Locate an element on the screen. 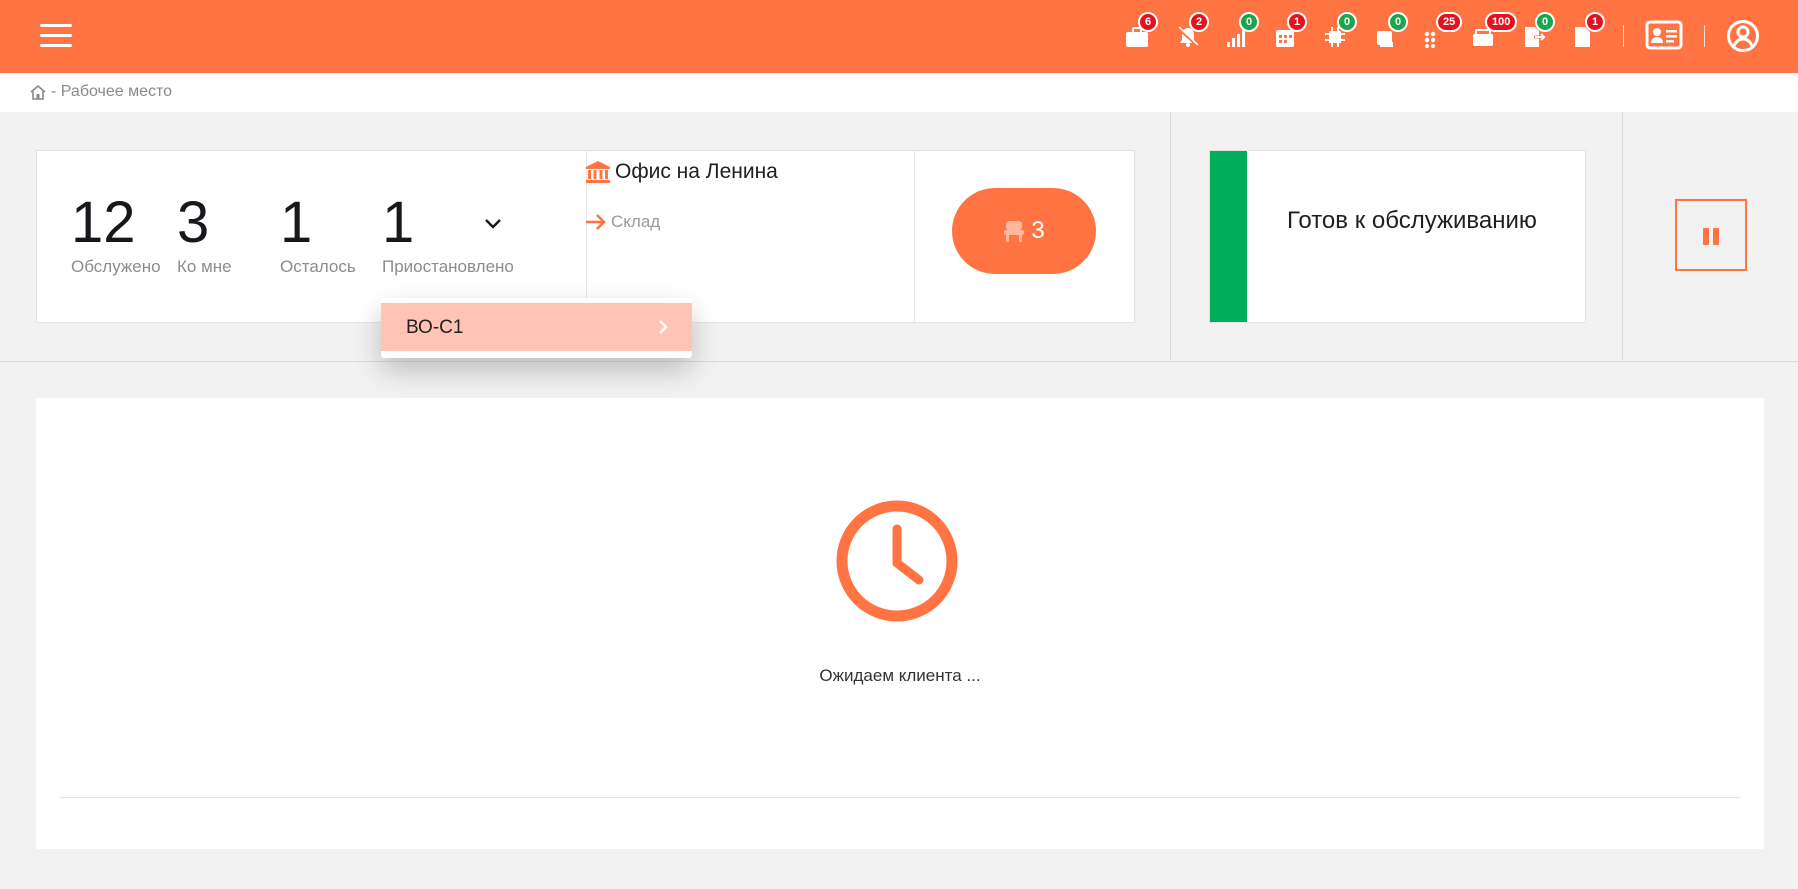  dropdown-item: ВО-С1 is located at coordinates (536, 327).